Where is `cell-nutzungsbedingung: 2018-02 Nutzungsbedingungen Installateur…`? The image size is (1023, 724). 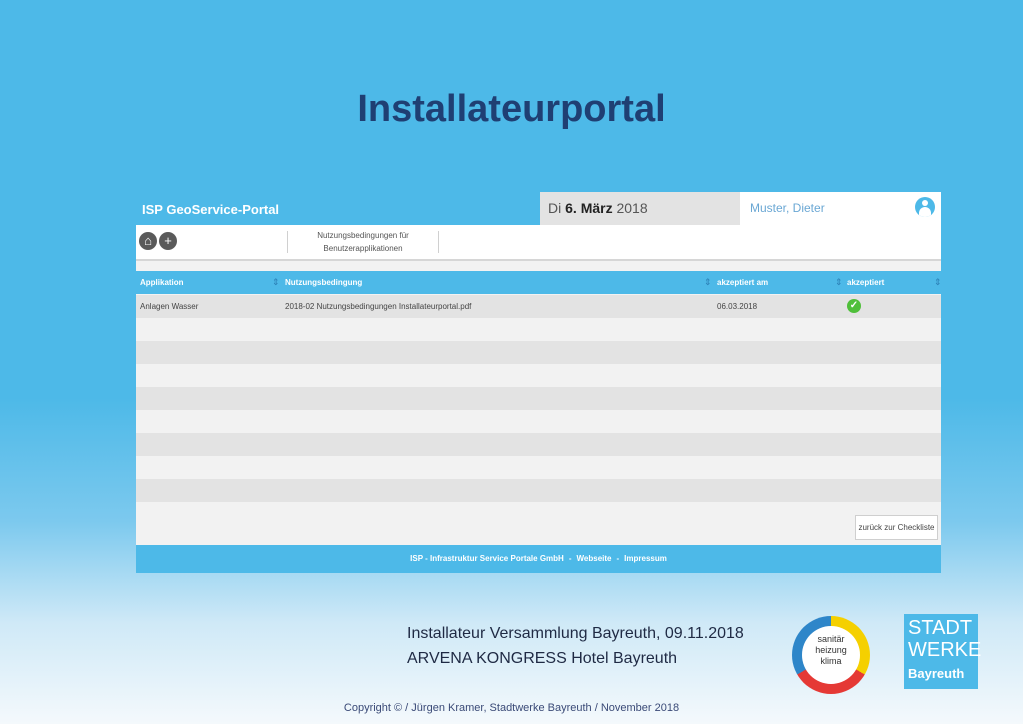 cell-nutzungsbedingung: 2018-02 Nutzungsbedingungen Installateur… is located at coordinates (378, 306).